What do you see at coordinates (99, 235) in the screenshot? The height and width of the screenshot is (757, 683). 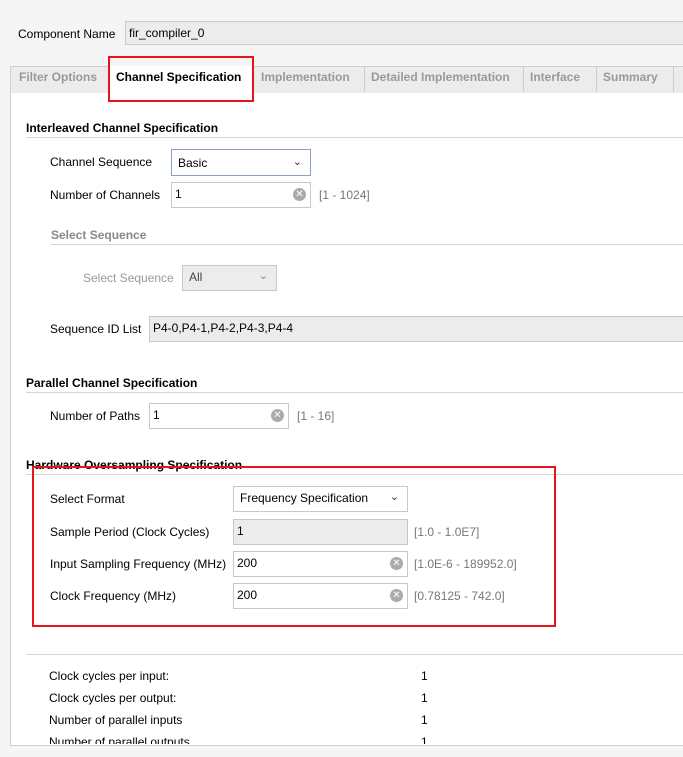 I see `select-sequence-title: Select Sequence` at bounding box center [99, 235].